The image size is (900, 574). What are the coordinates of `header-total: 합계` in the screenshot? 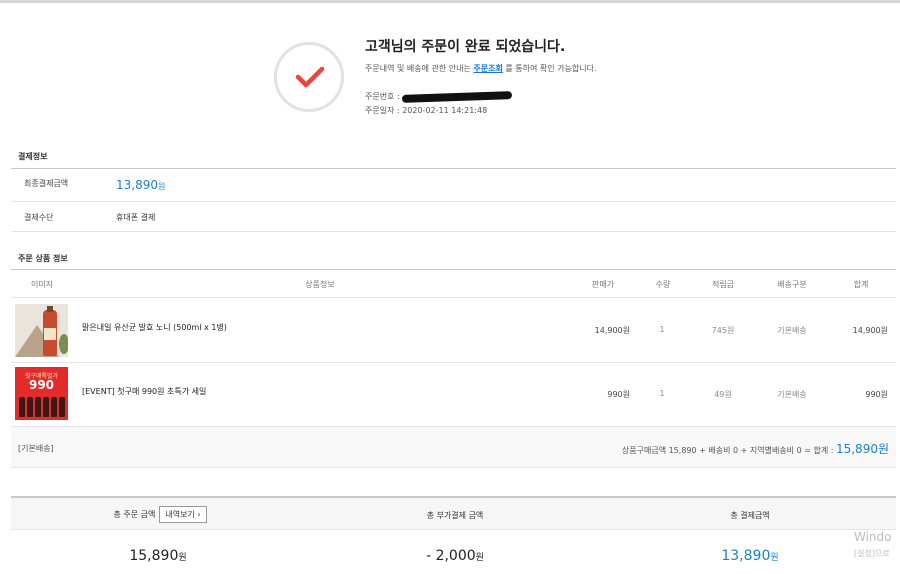 It's located at (861, 284).